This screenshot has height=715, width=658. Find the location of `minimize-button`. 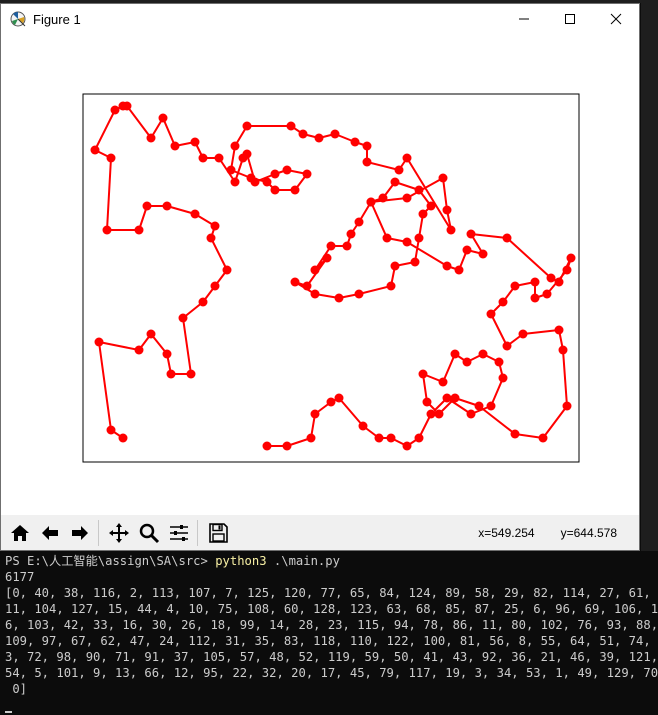

minimize-button is located at coordinates (524, 19).